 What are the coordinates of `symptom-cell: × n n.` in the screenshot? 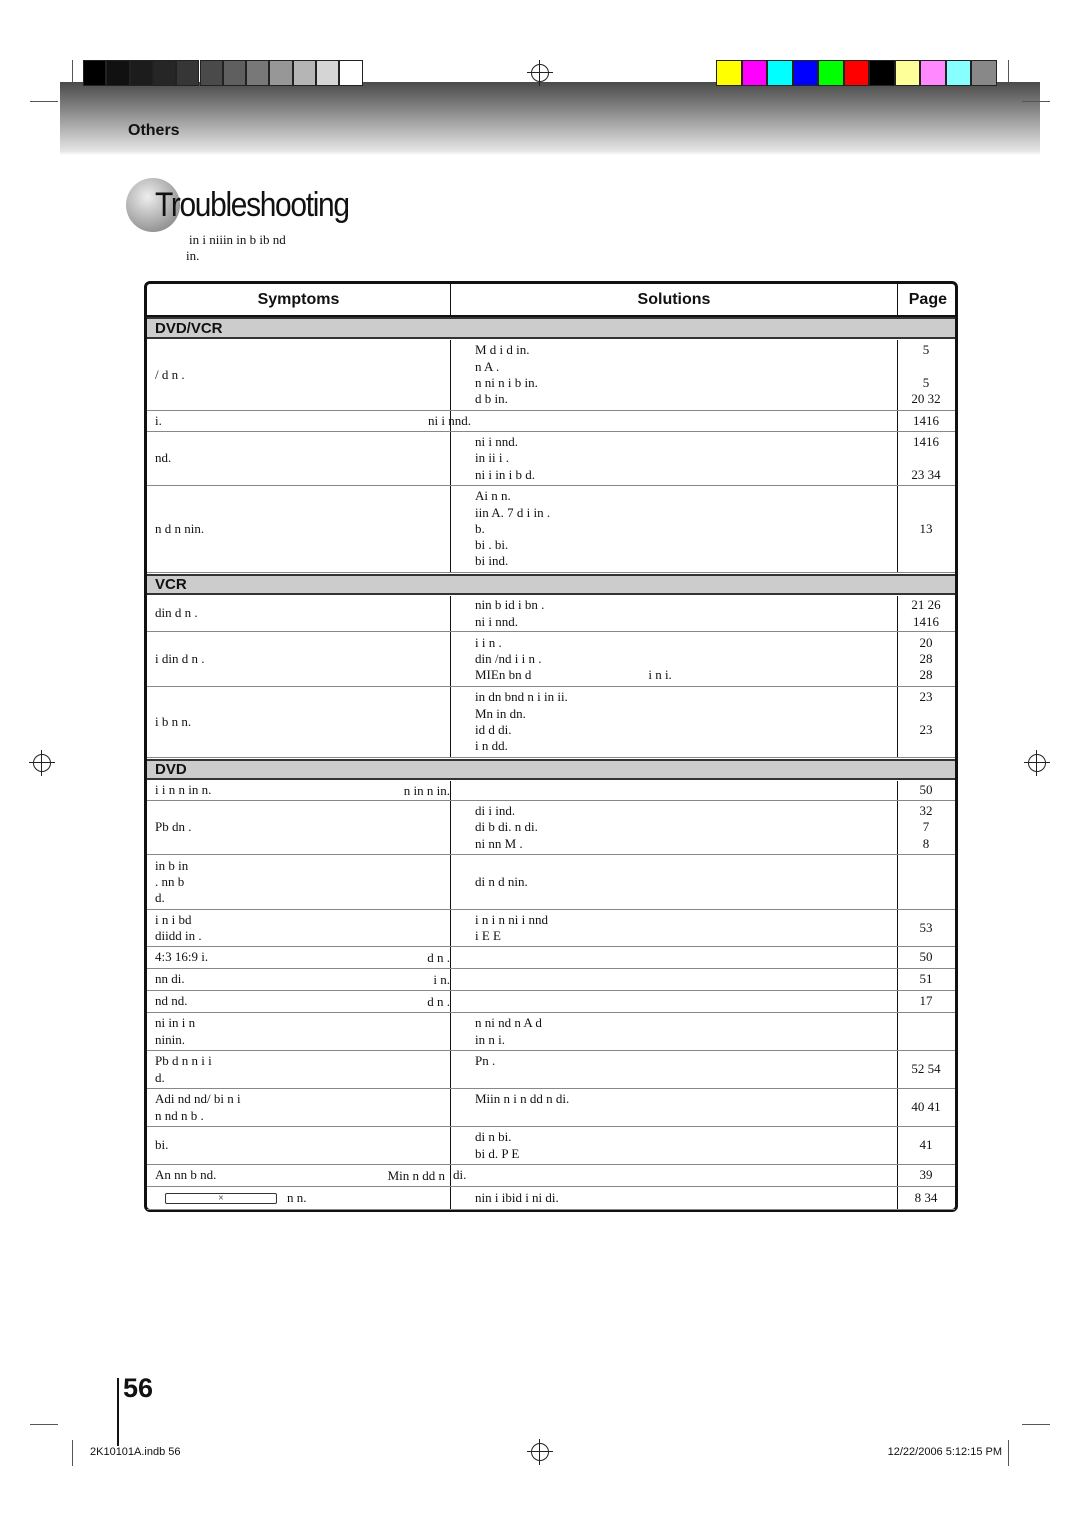 It's located at (300, 1198).